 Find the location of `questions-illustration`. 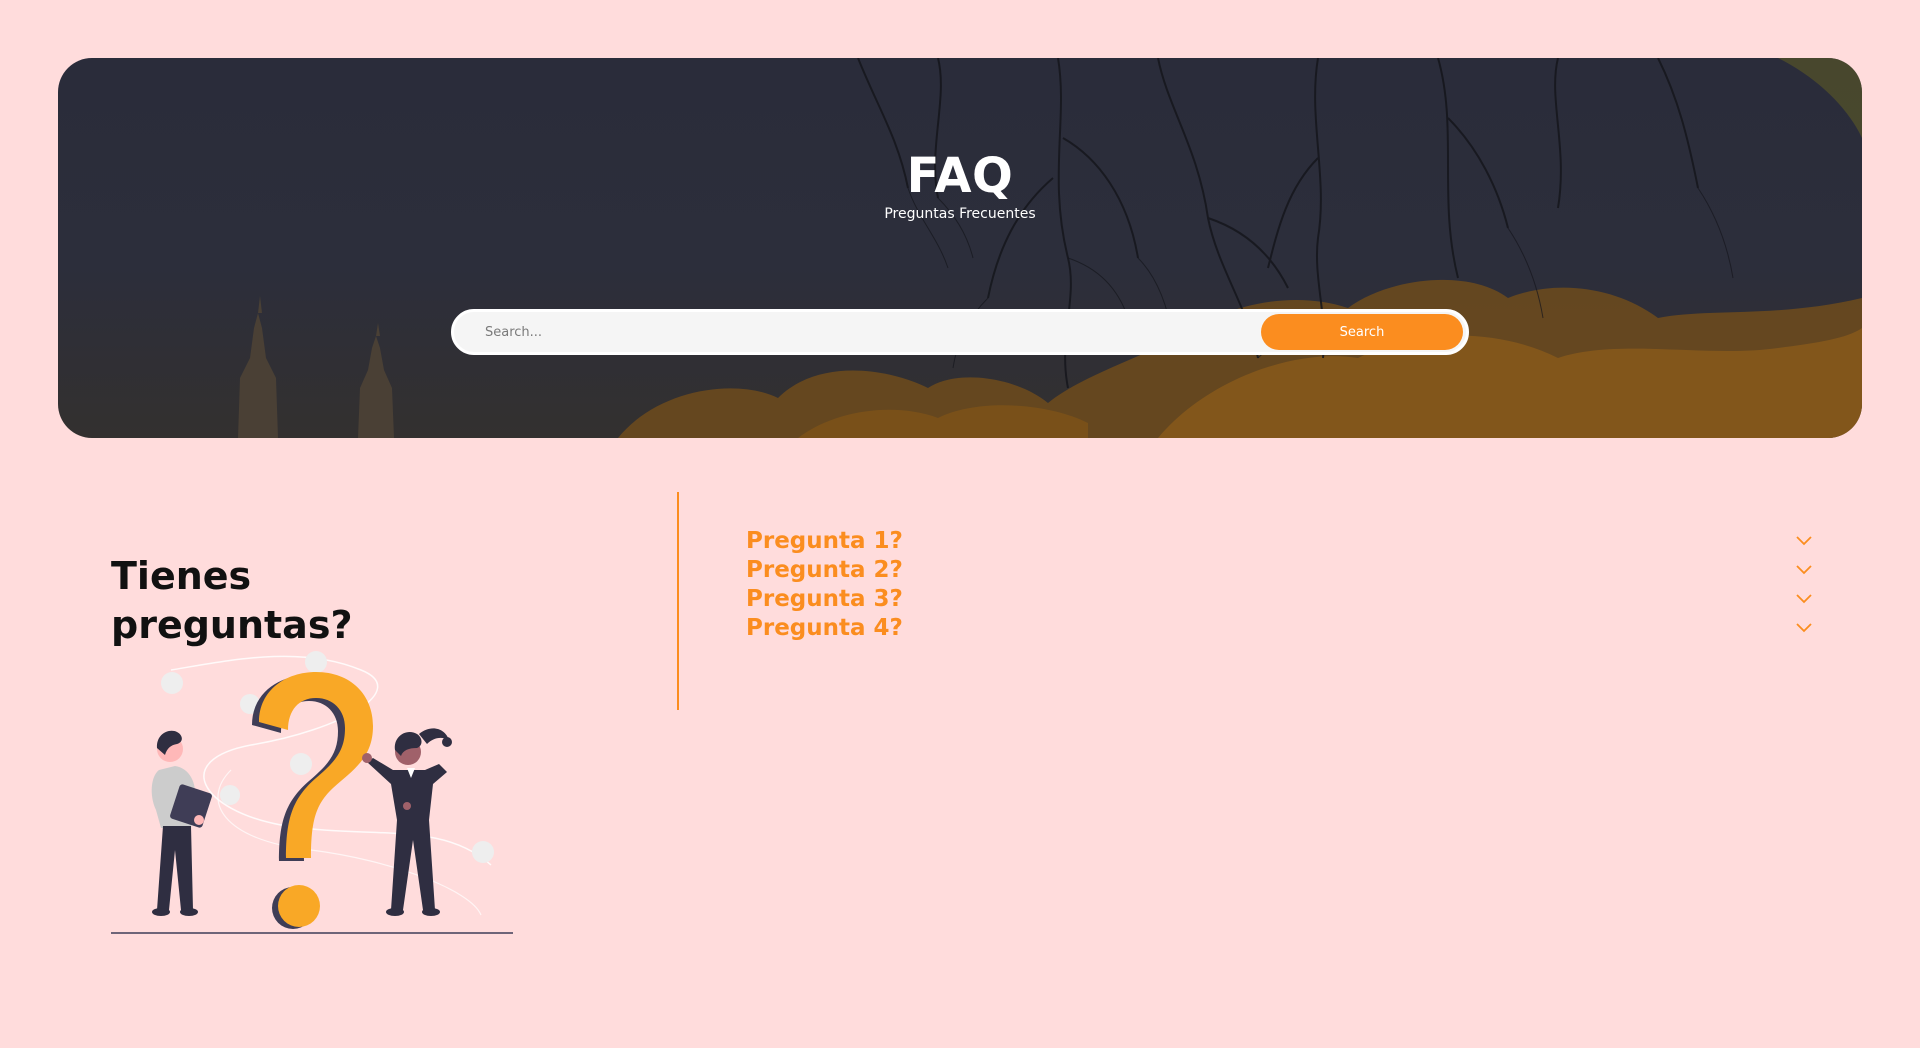

questions-illustration is located at coordinates (312, 792).